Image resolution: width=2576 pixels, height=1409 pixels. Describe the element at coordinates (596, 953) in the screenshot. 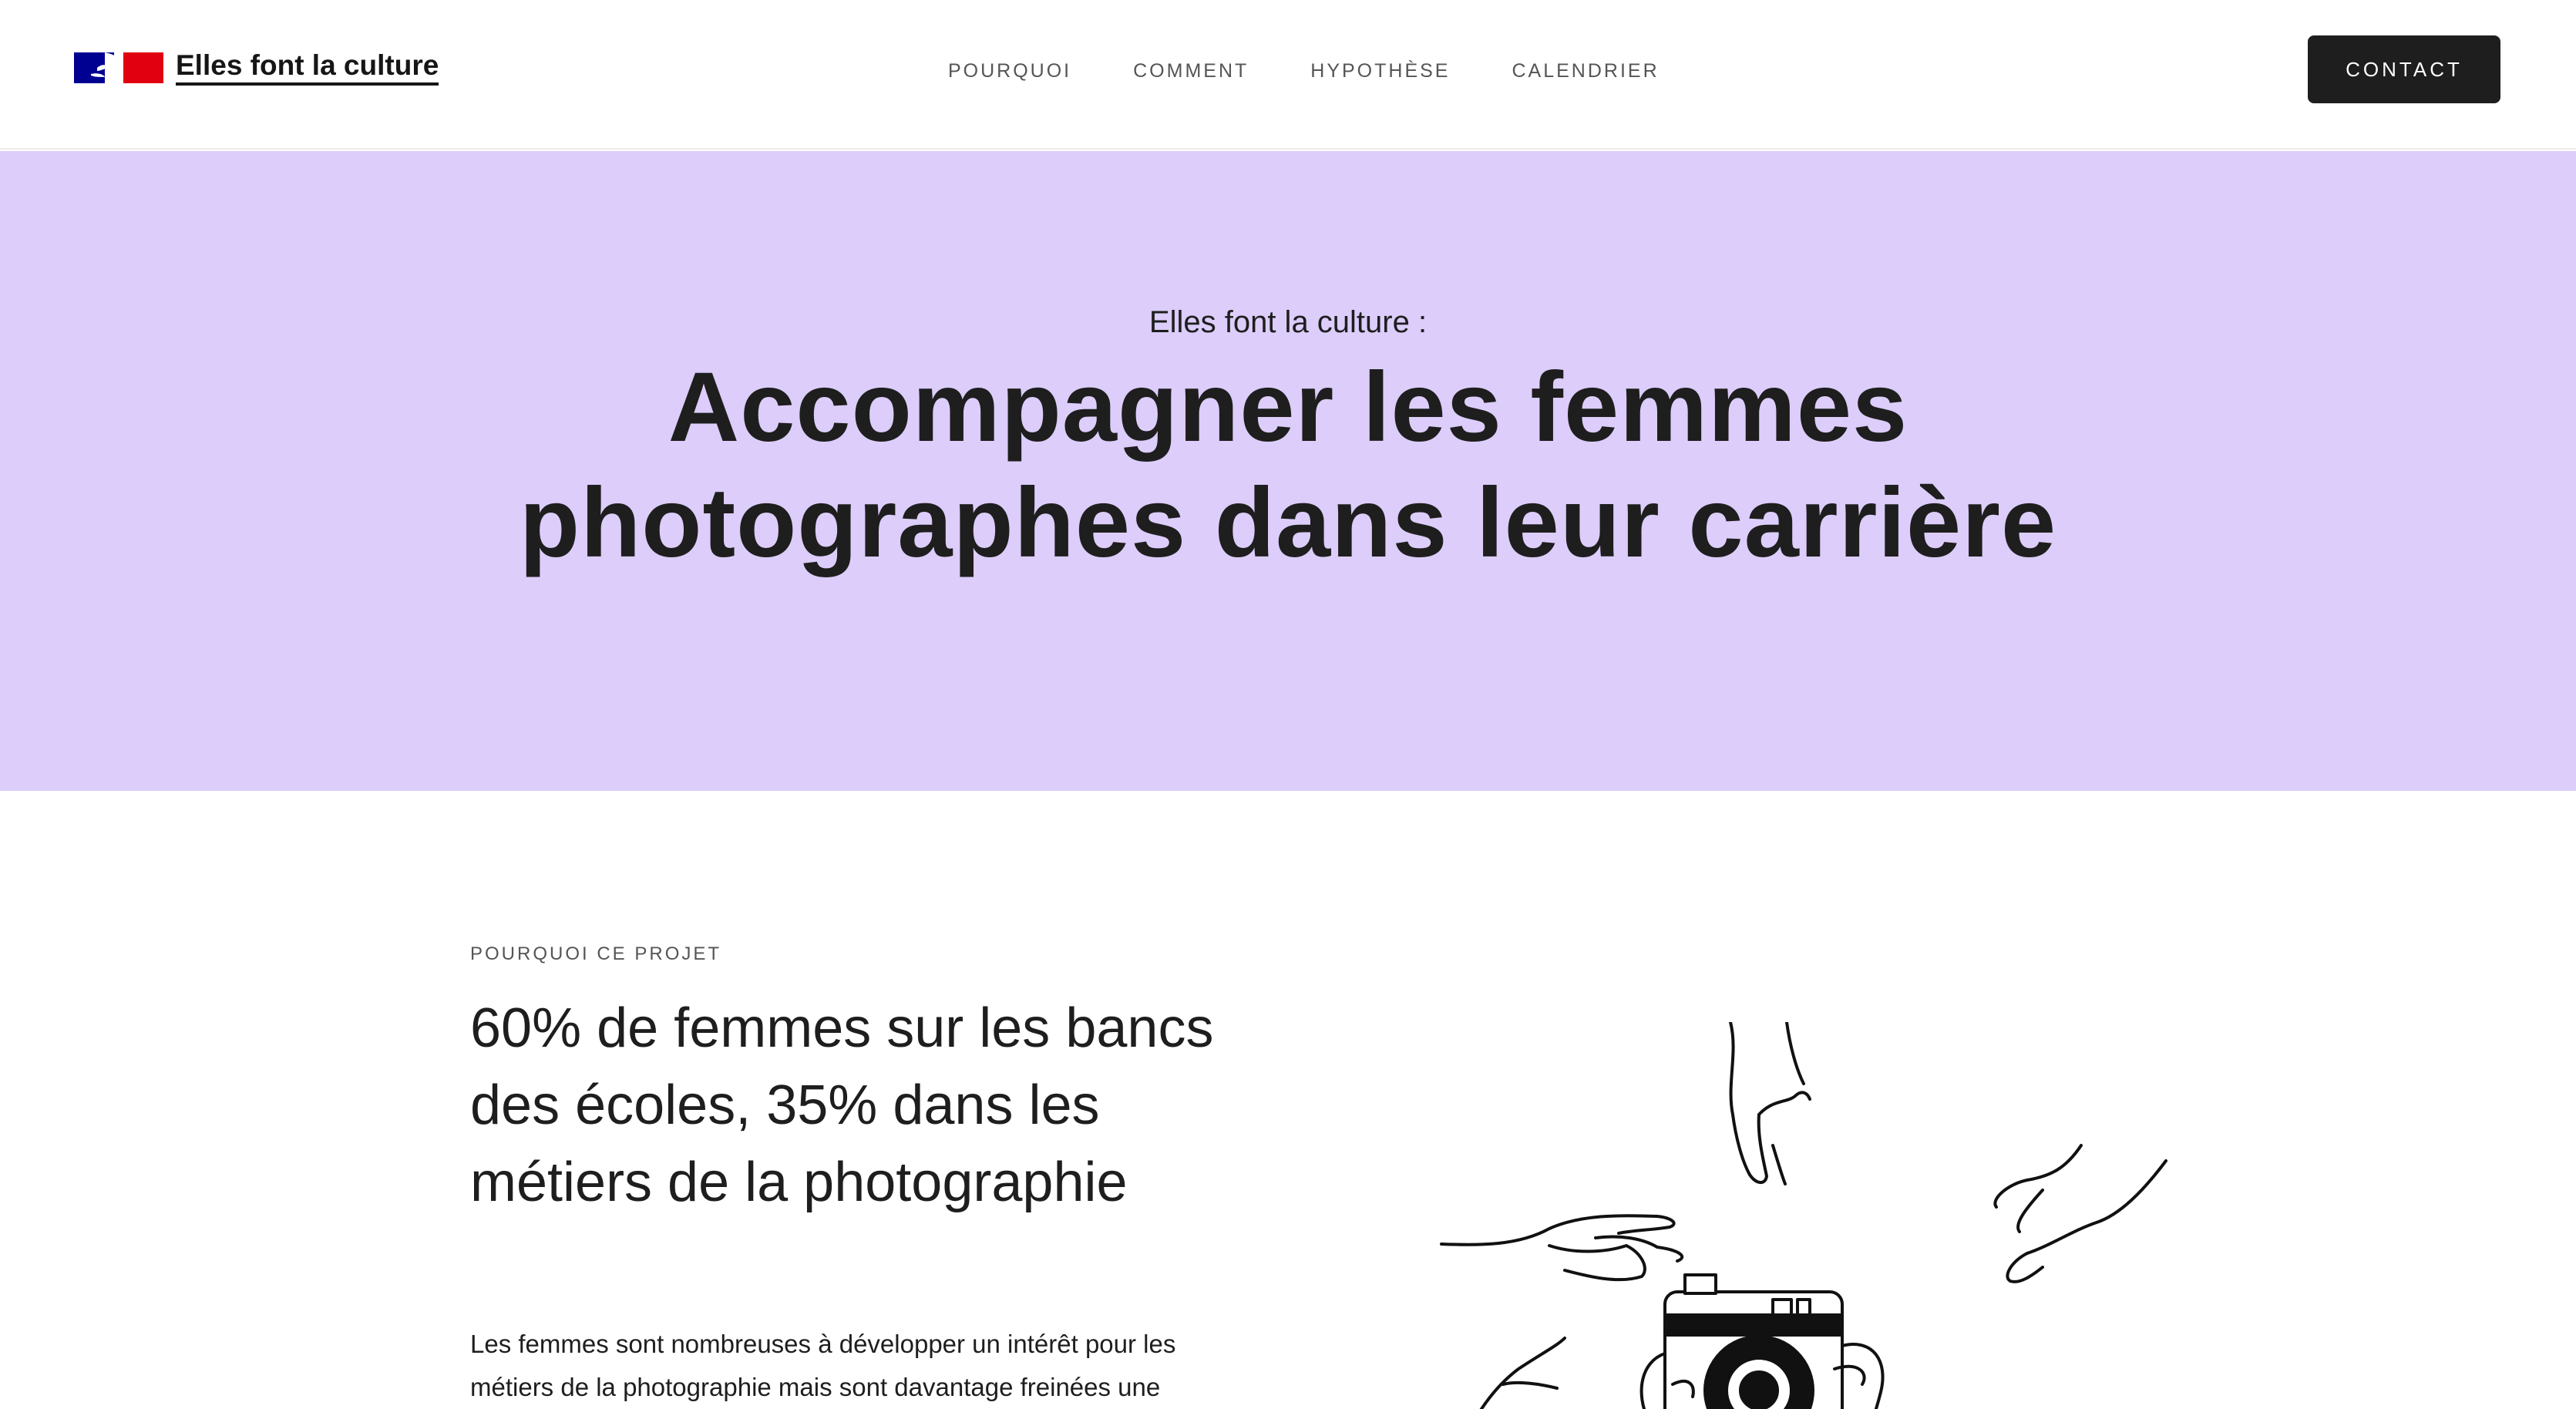

I see `section-eyebrow: POURQUOI CE PROJET` at that location.